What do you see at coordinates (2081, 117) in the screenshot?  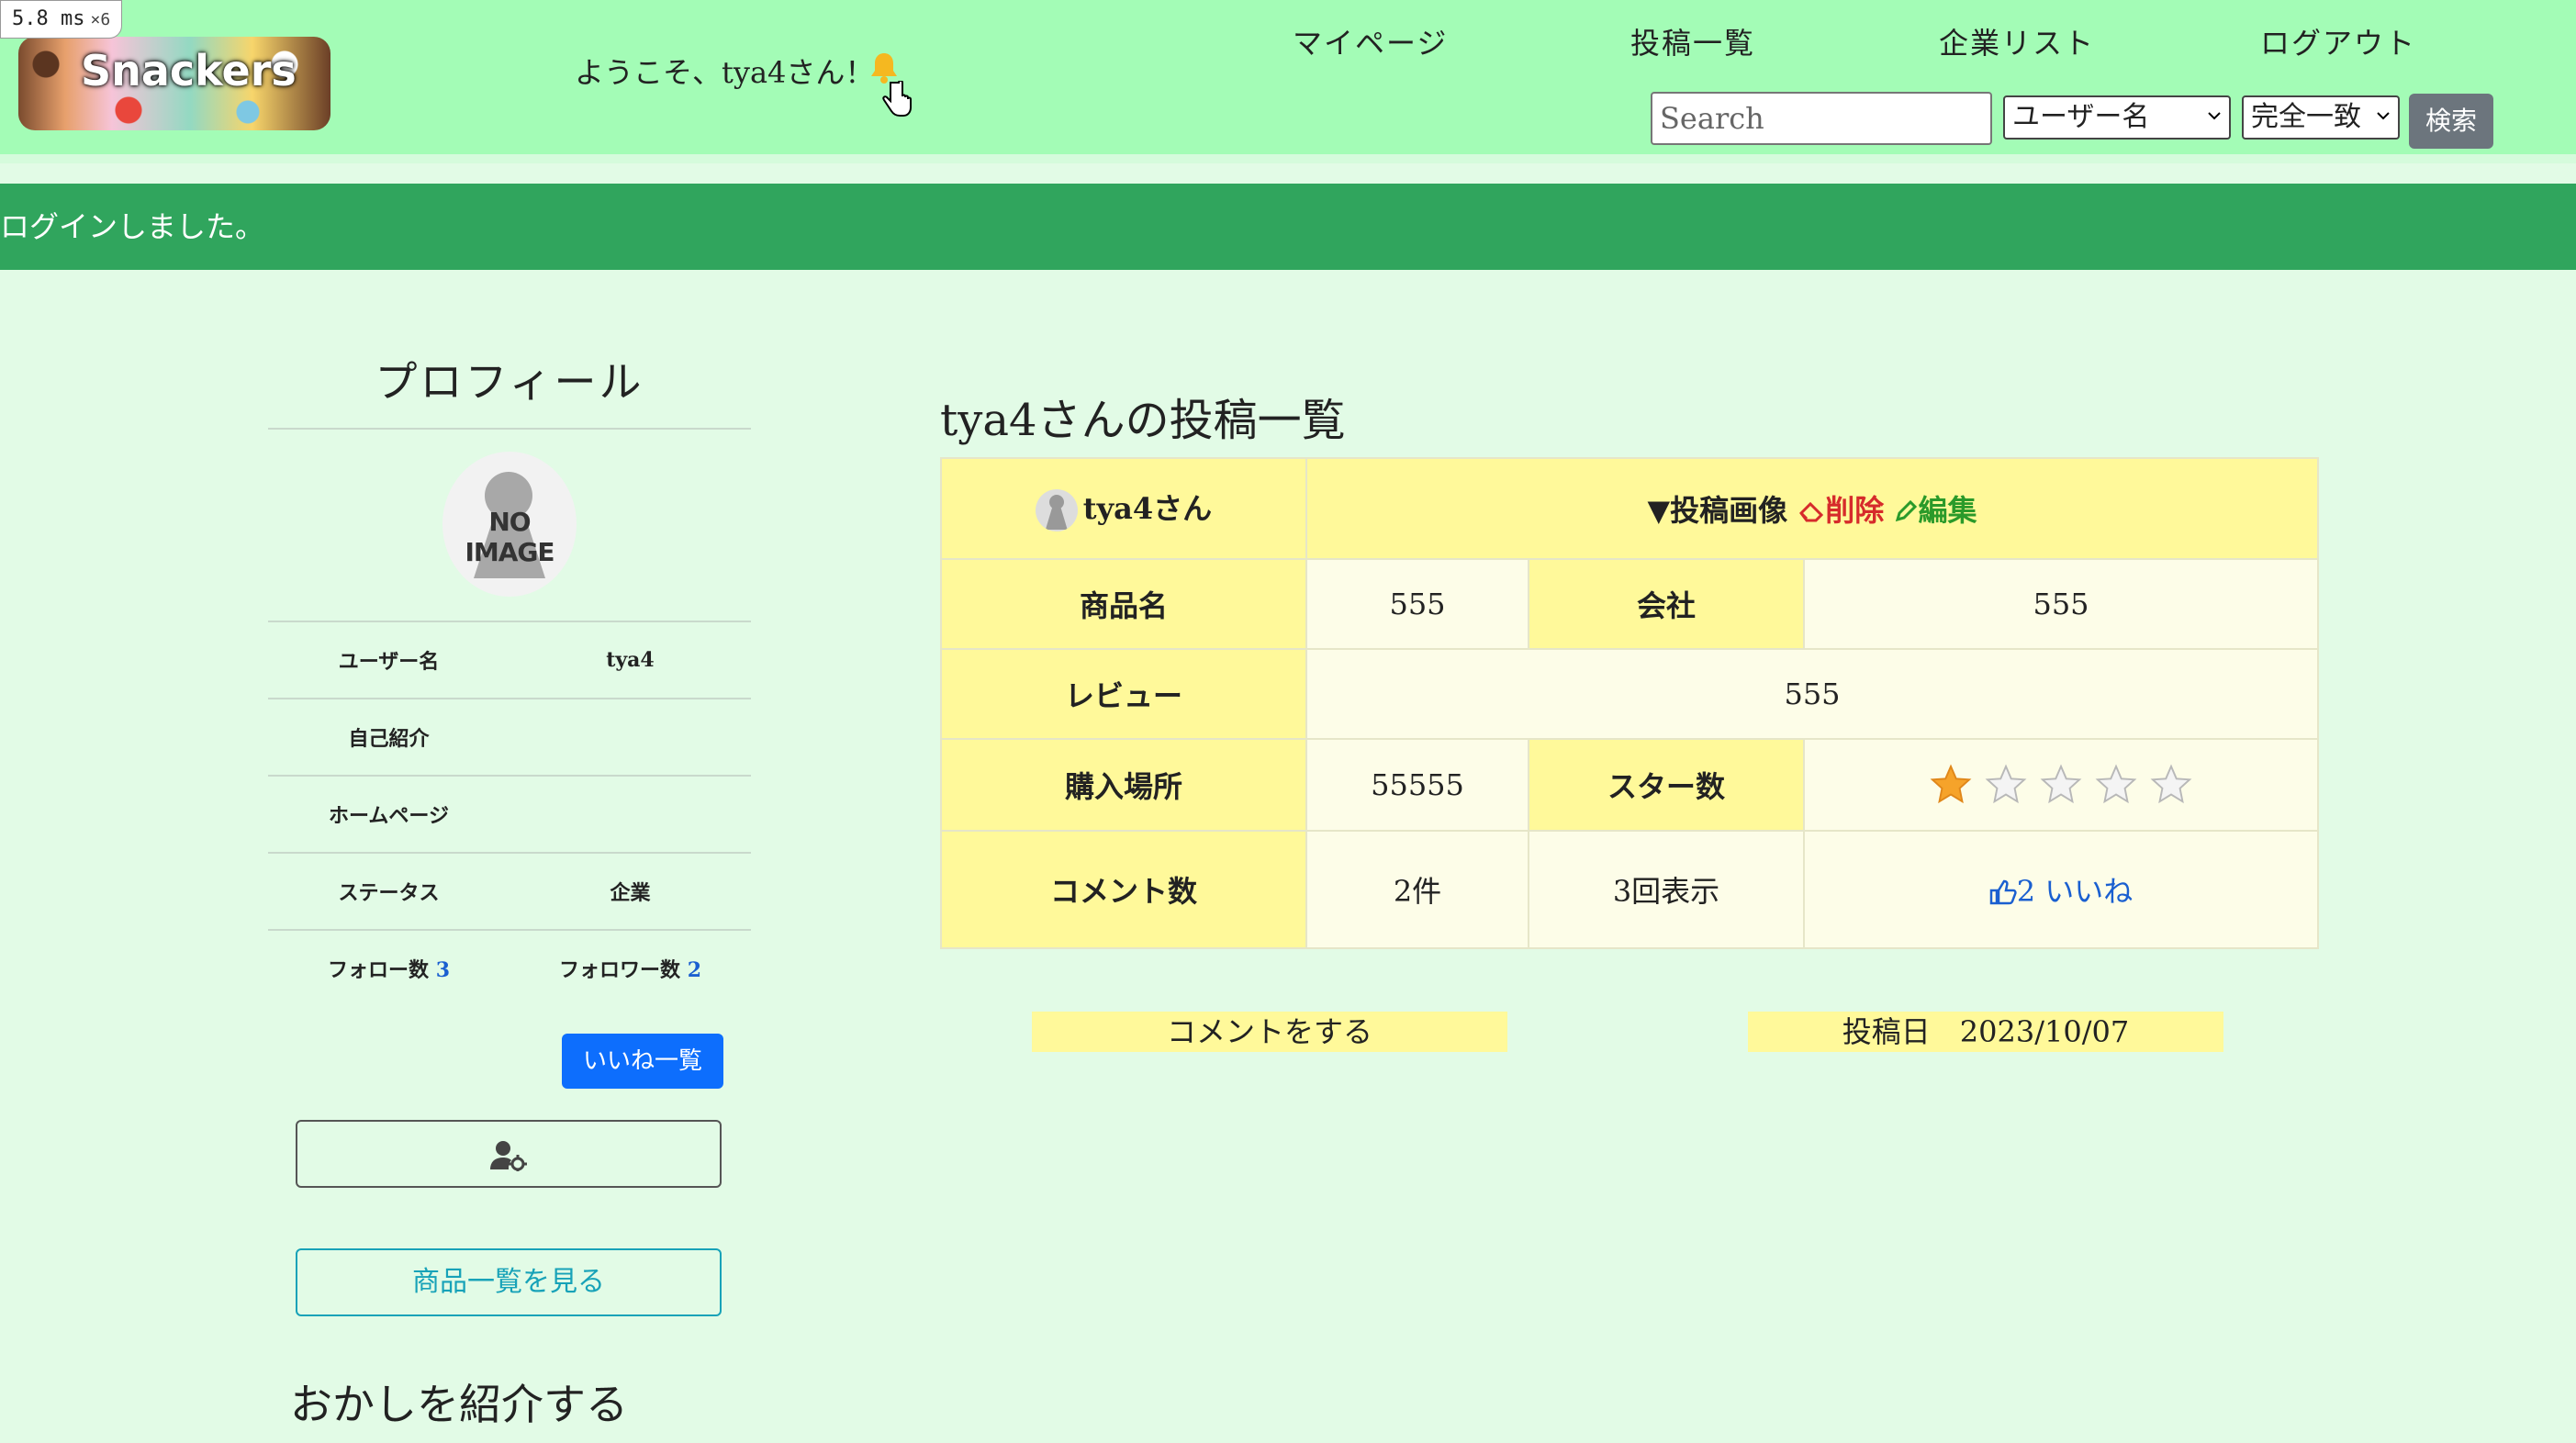 I see `search-field-value: ユーザー名` at bounding box center [2081, 117].